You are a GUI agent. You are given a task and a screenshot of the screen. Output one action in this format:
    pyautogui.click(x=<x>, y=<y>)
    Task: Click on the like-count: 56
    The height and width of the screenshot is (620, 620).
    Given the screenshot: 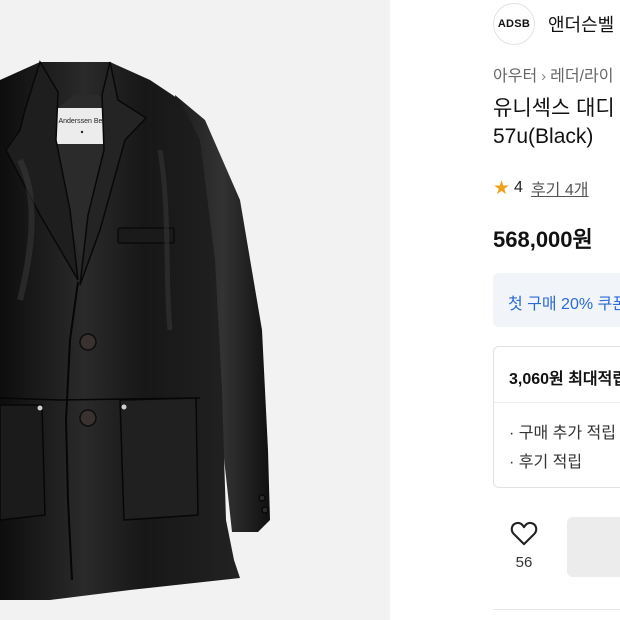 What is the action you would take?
    pyautogui.click(x=524, y=562)
    